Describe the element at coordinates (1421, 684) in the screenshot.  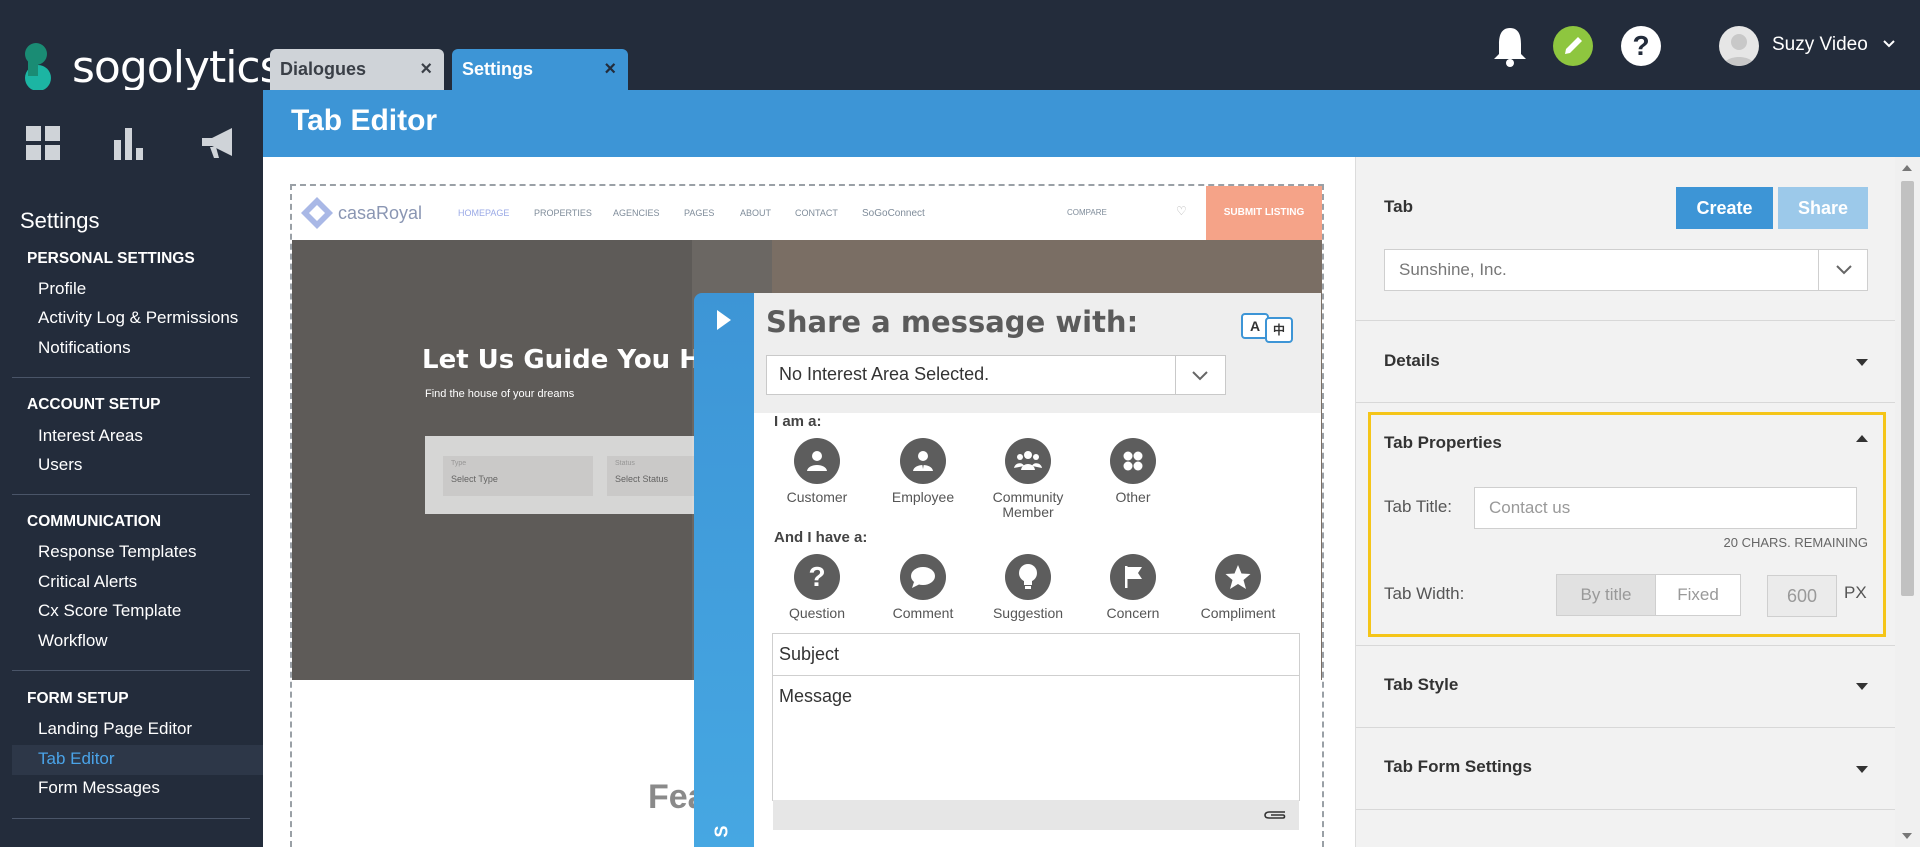
I see `tab-style-label: Tab Style` at that location.